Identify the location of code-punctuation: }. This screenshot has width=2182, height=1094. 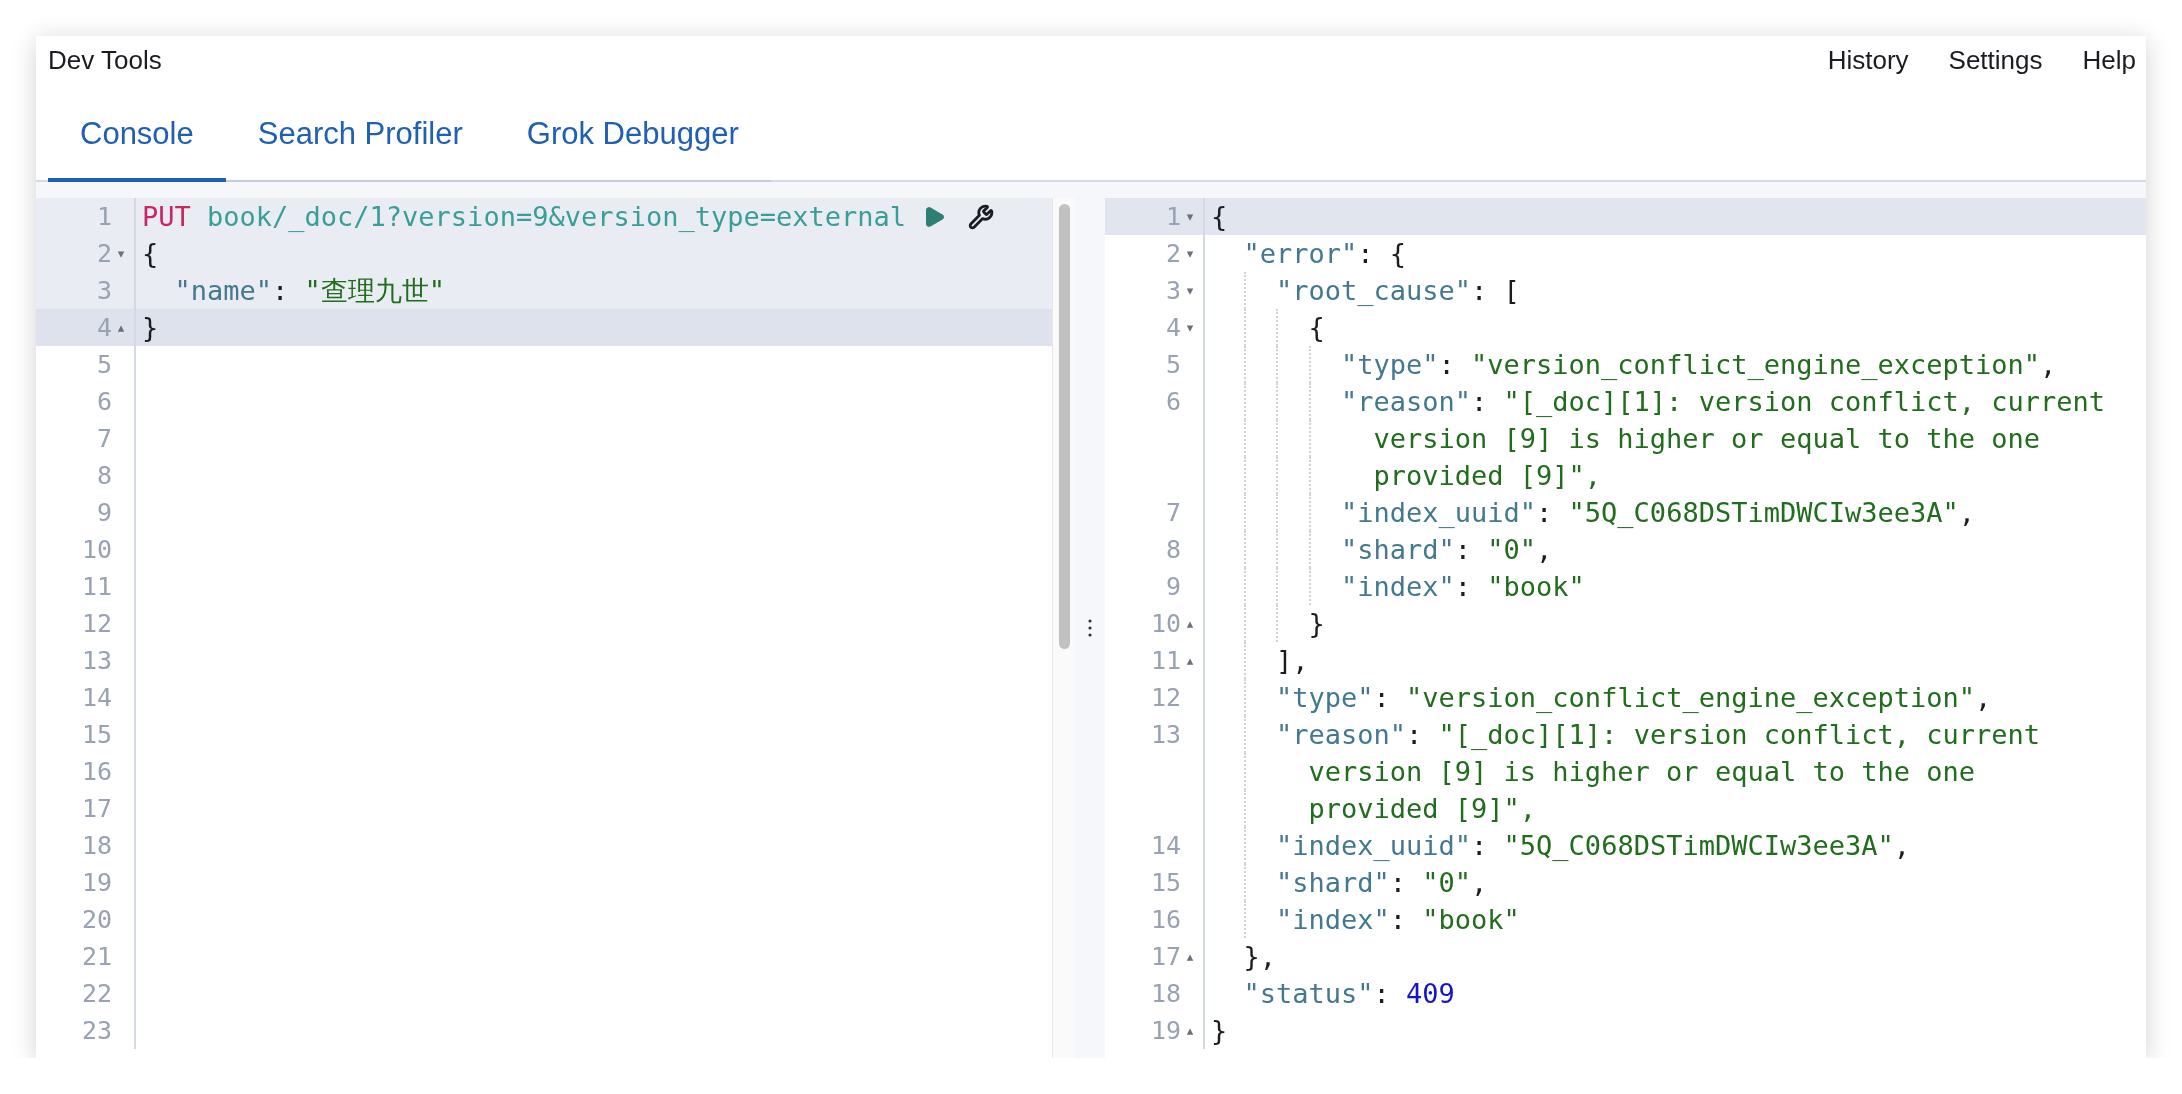
(1316, 623).